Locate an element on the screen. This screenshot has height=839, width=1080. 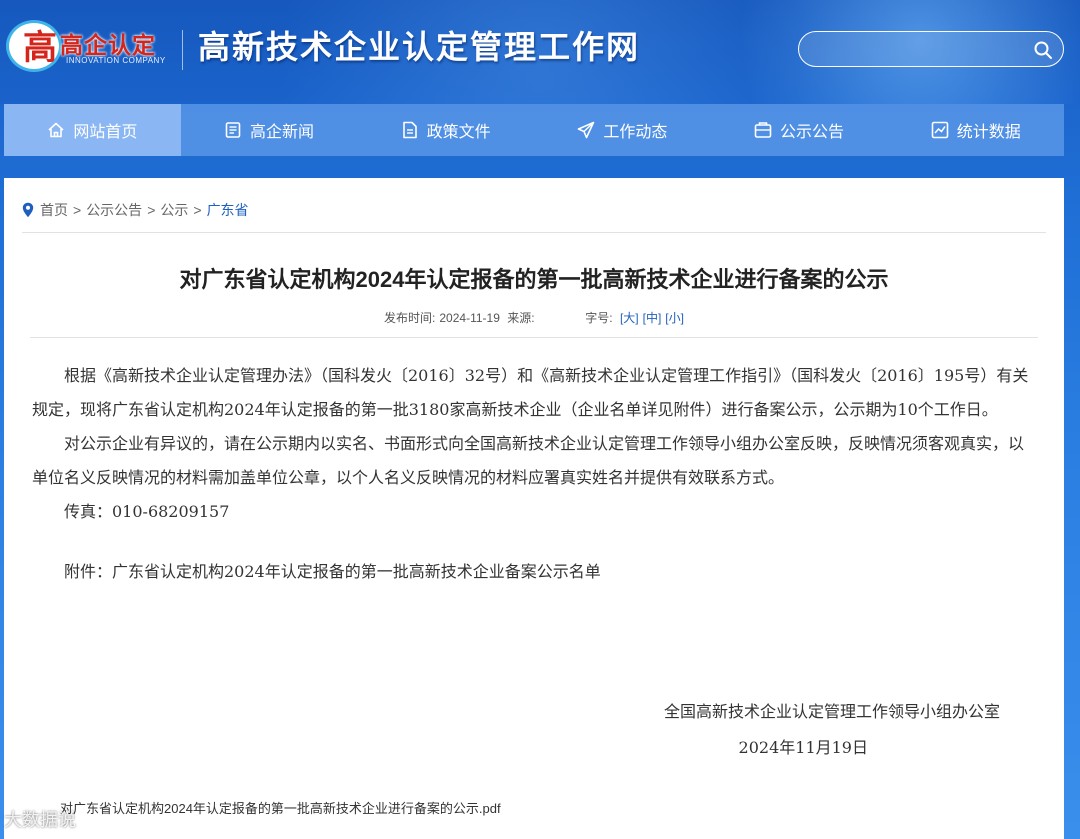
watermark: 大数据说 is located at coordinates (40, 820).